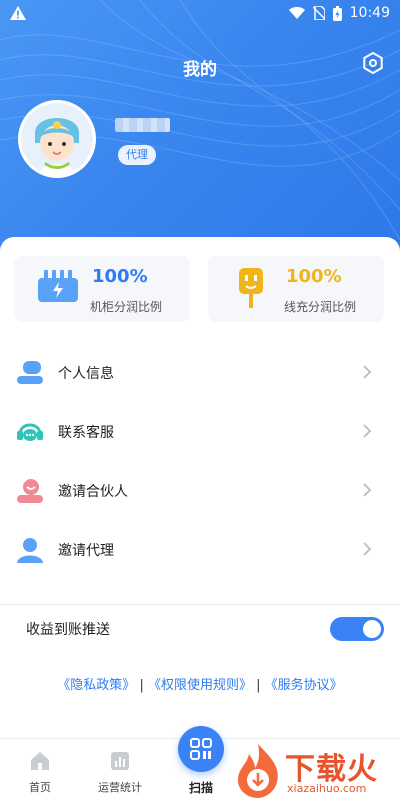 The width and height of the screenshot is (400, 800). What do you see at coordinates (373, 63) in the screenshot?
I see `settings-icon` at bounding box center [373, 63].